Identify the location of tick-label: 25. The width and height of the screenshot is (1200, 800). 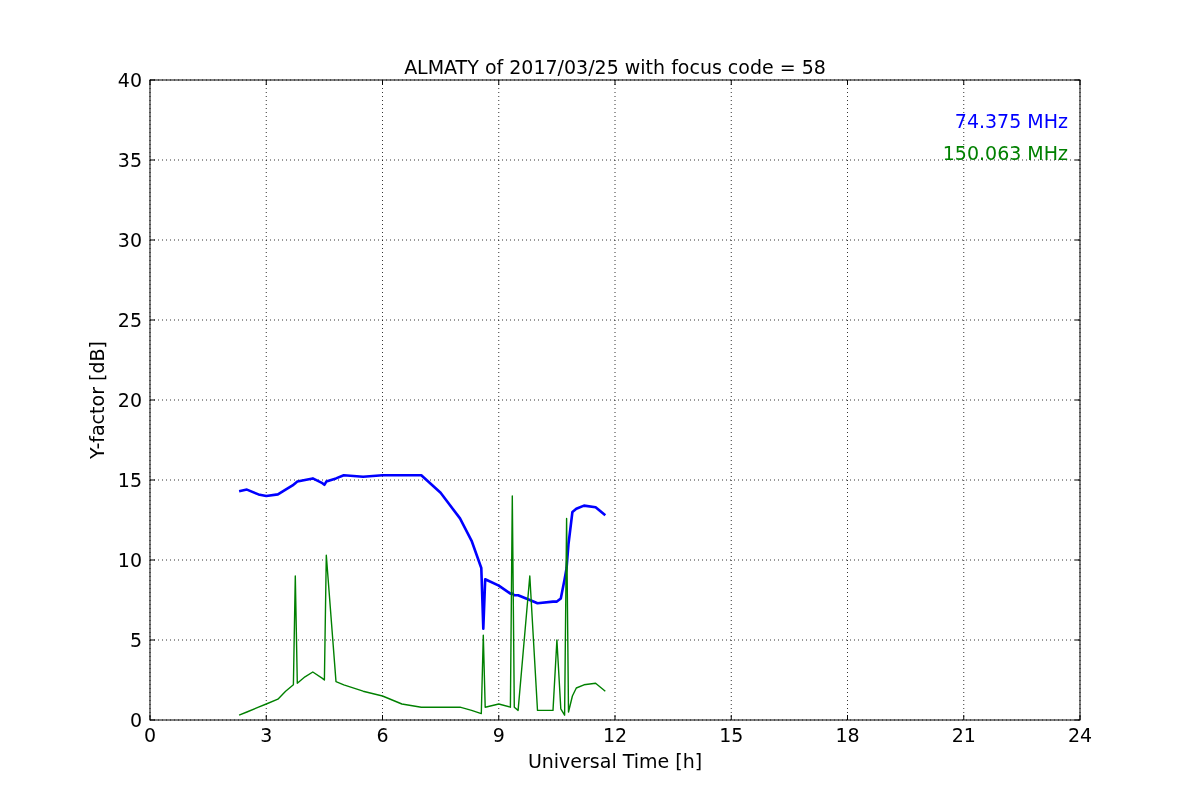
(129, 320).